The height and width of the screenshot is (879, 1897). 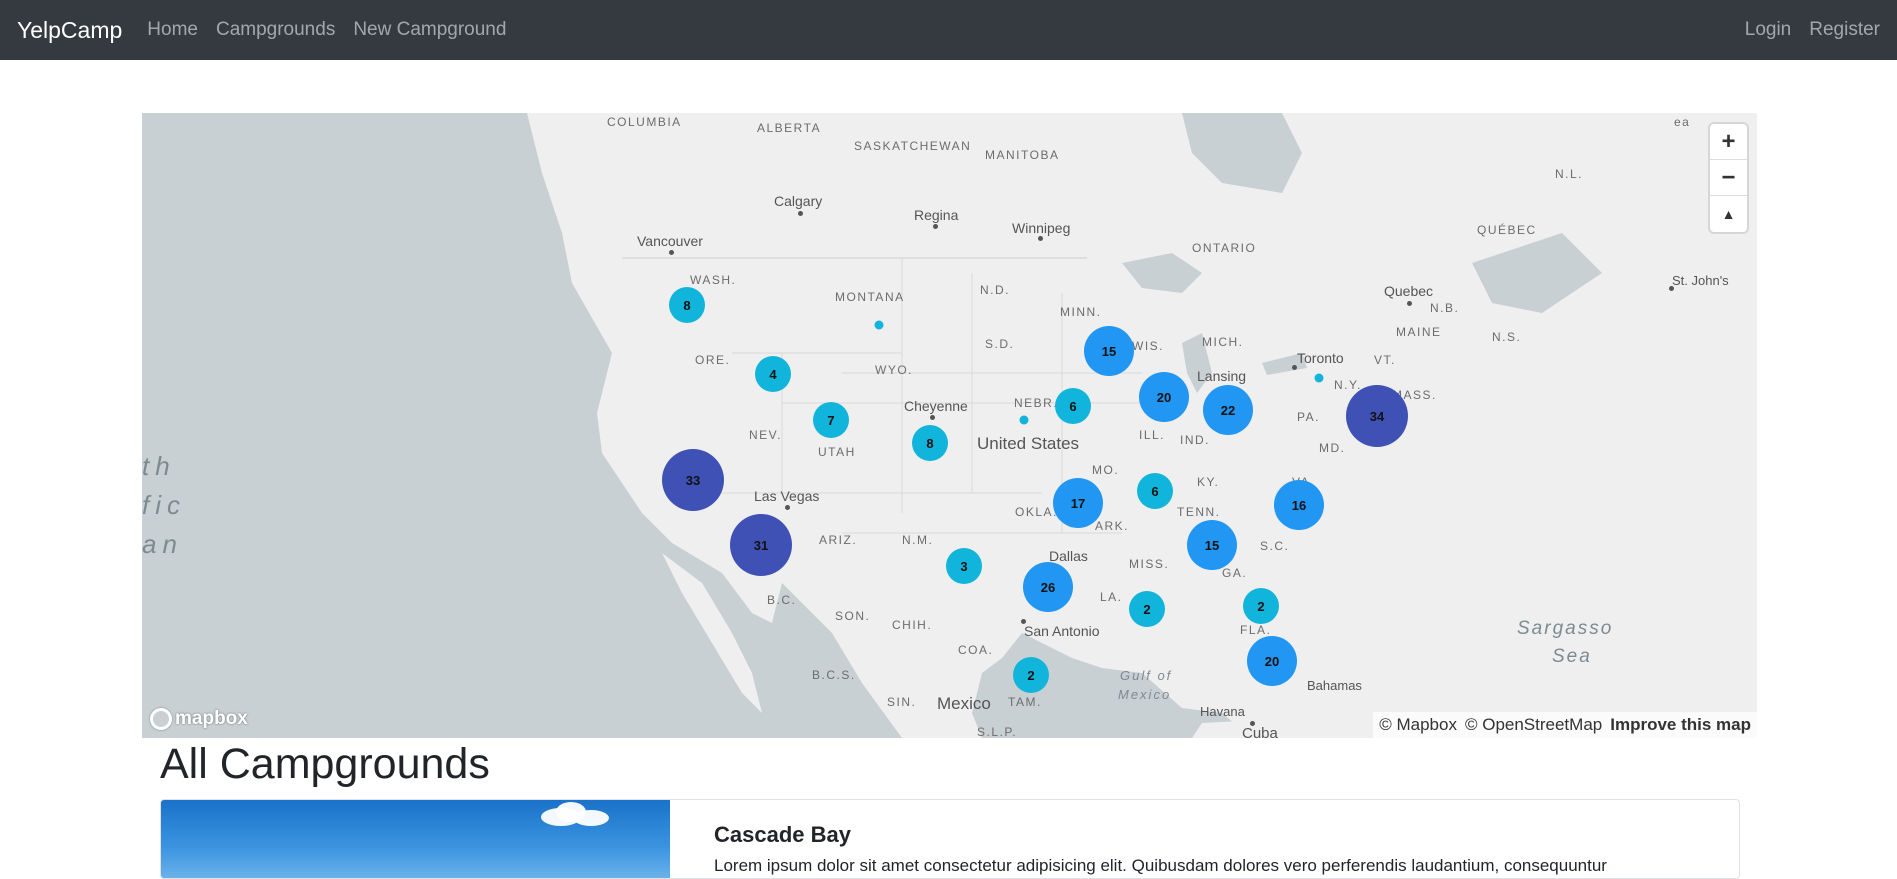 What do you see at coordinates (1728, 142) in the screenshot?
I see `zoom-in-button: +` at bounding box center [1728, 142].